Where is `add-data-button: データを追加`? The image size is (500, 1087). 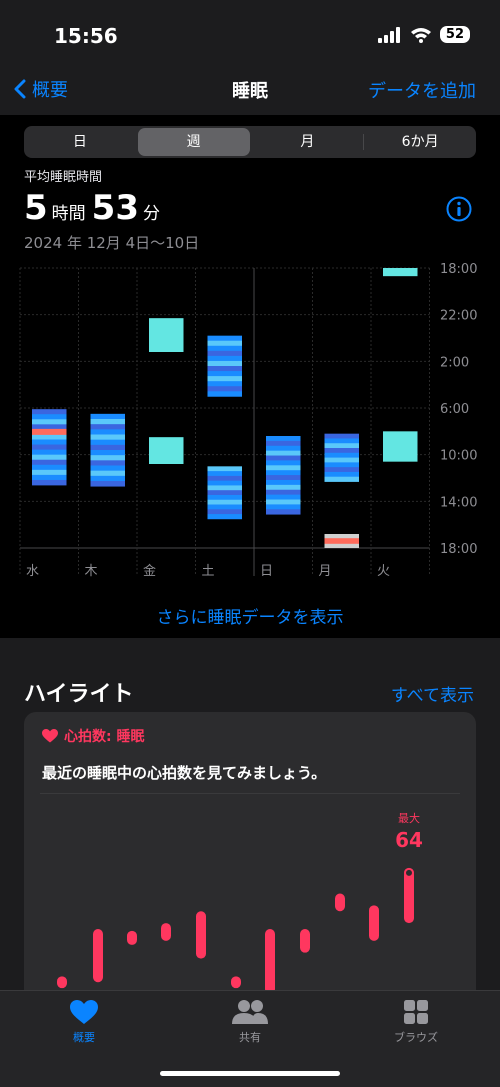
add-data-button: データを追加 is located at coordinates (422, 90).